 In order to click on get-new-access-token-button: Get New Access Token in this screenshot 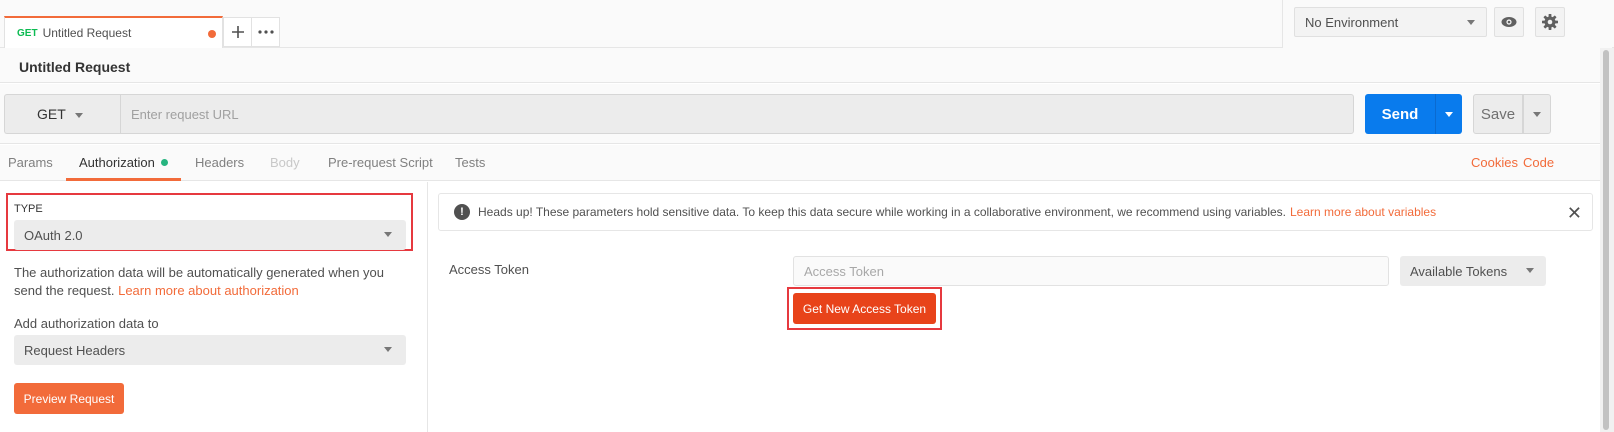, I will do `click(864, 308)`.